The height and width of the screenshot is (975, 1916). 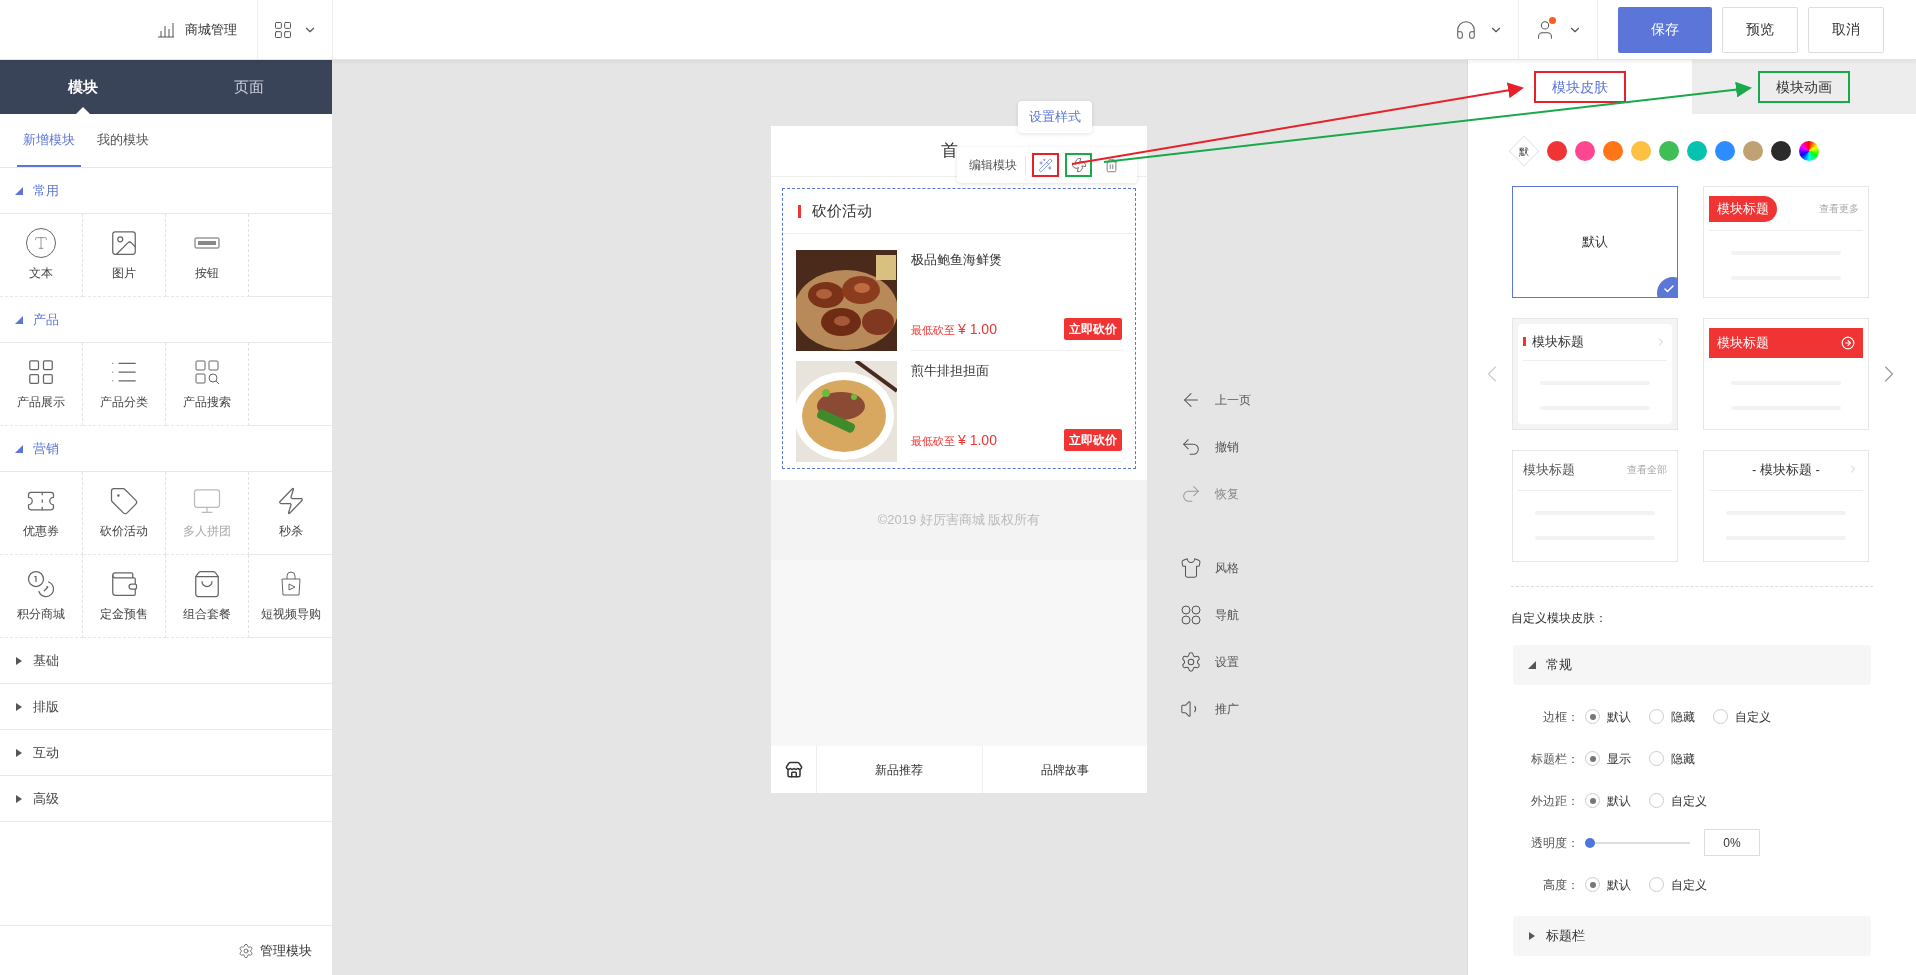 What do you see at coordinates (166, 449) in the screenshot?
I see `section-header: 营销` at bounding box center [166, 449].